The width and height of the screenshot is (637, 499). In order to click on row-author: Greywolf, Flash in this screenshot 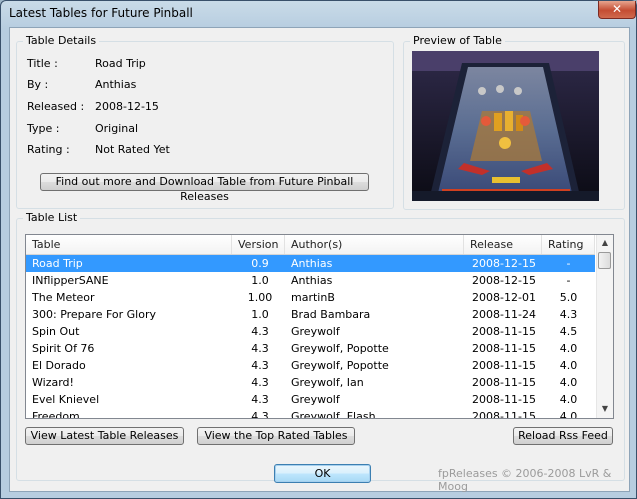, I will do `click(333, 414)`.